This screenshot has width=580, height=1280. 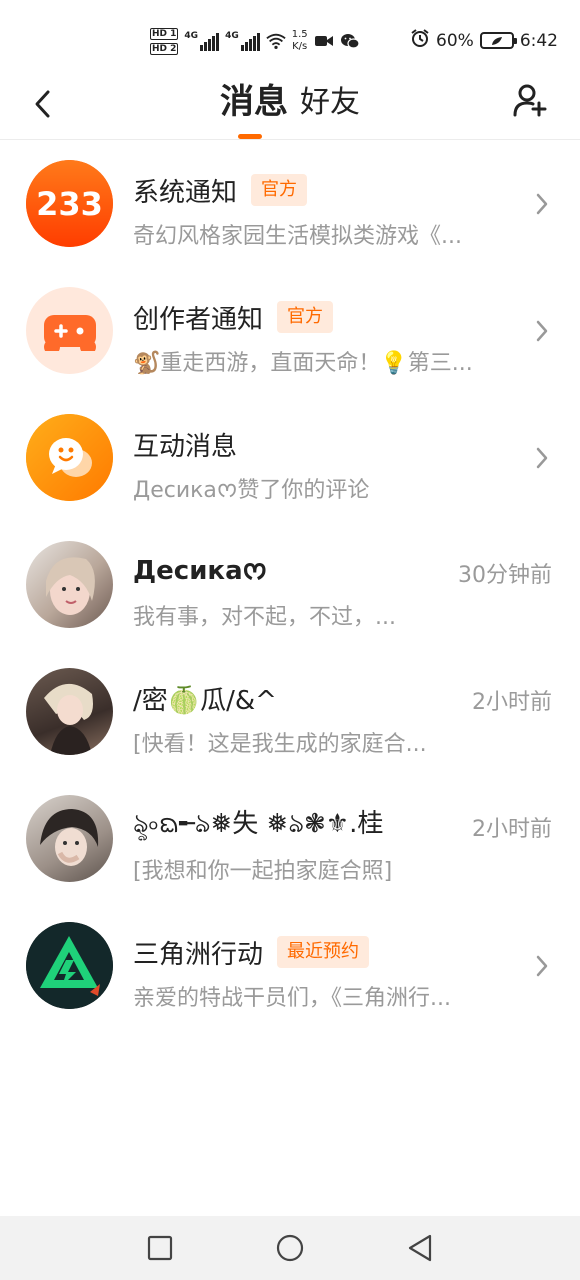 I want to click on battery-icon, so click(x=498, y=40).